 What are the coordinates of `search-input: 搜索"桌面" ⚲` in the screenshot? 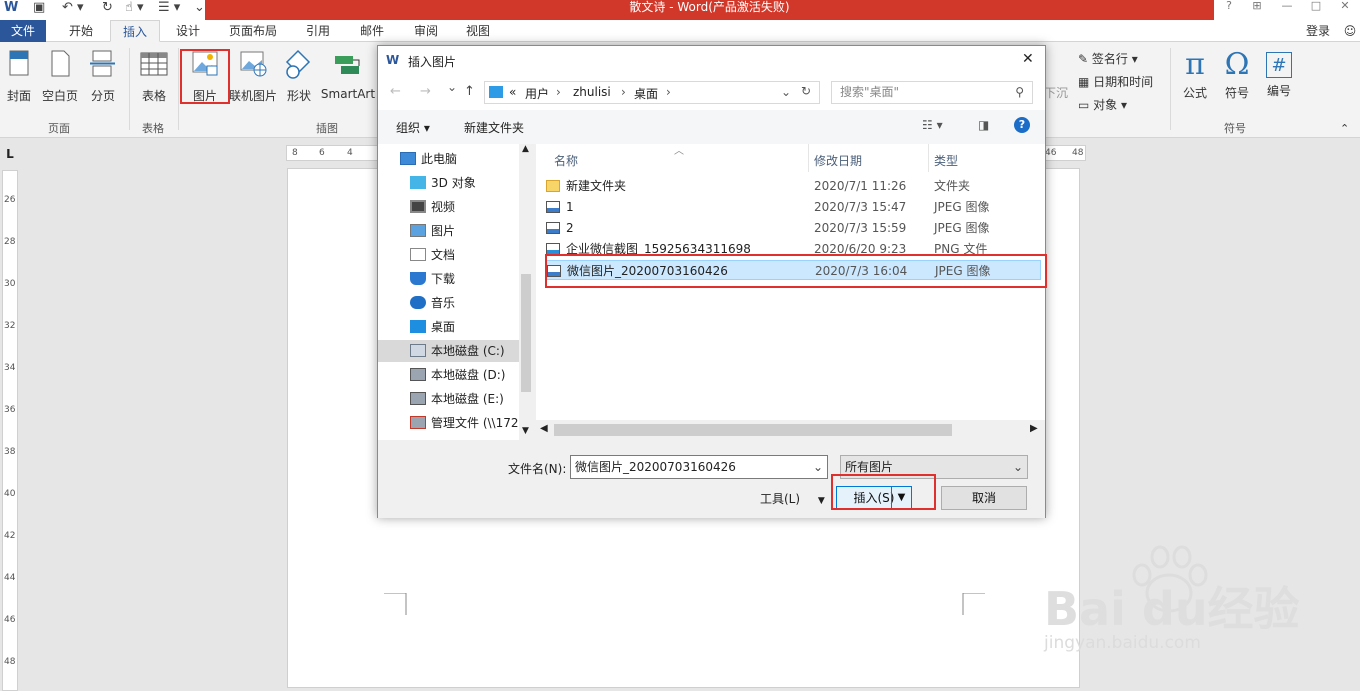 It's located at (932, 92).